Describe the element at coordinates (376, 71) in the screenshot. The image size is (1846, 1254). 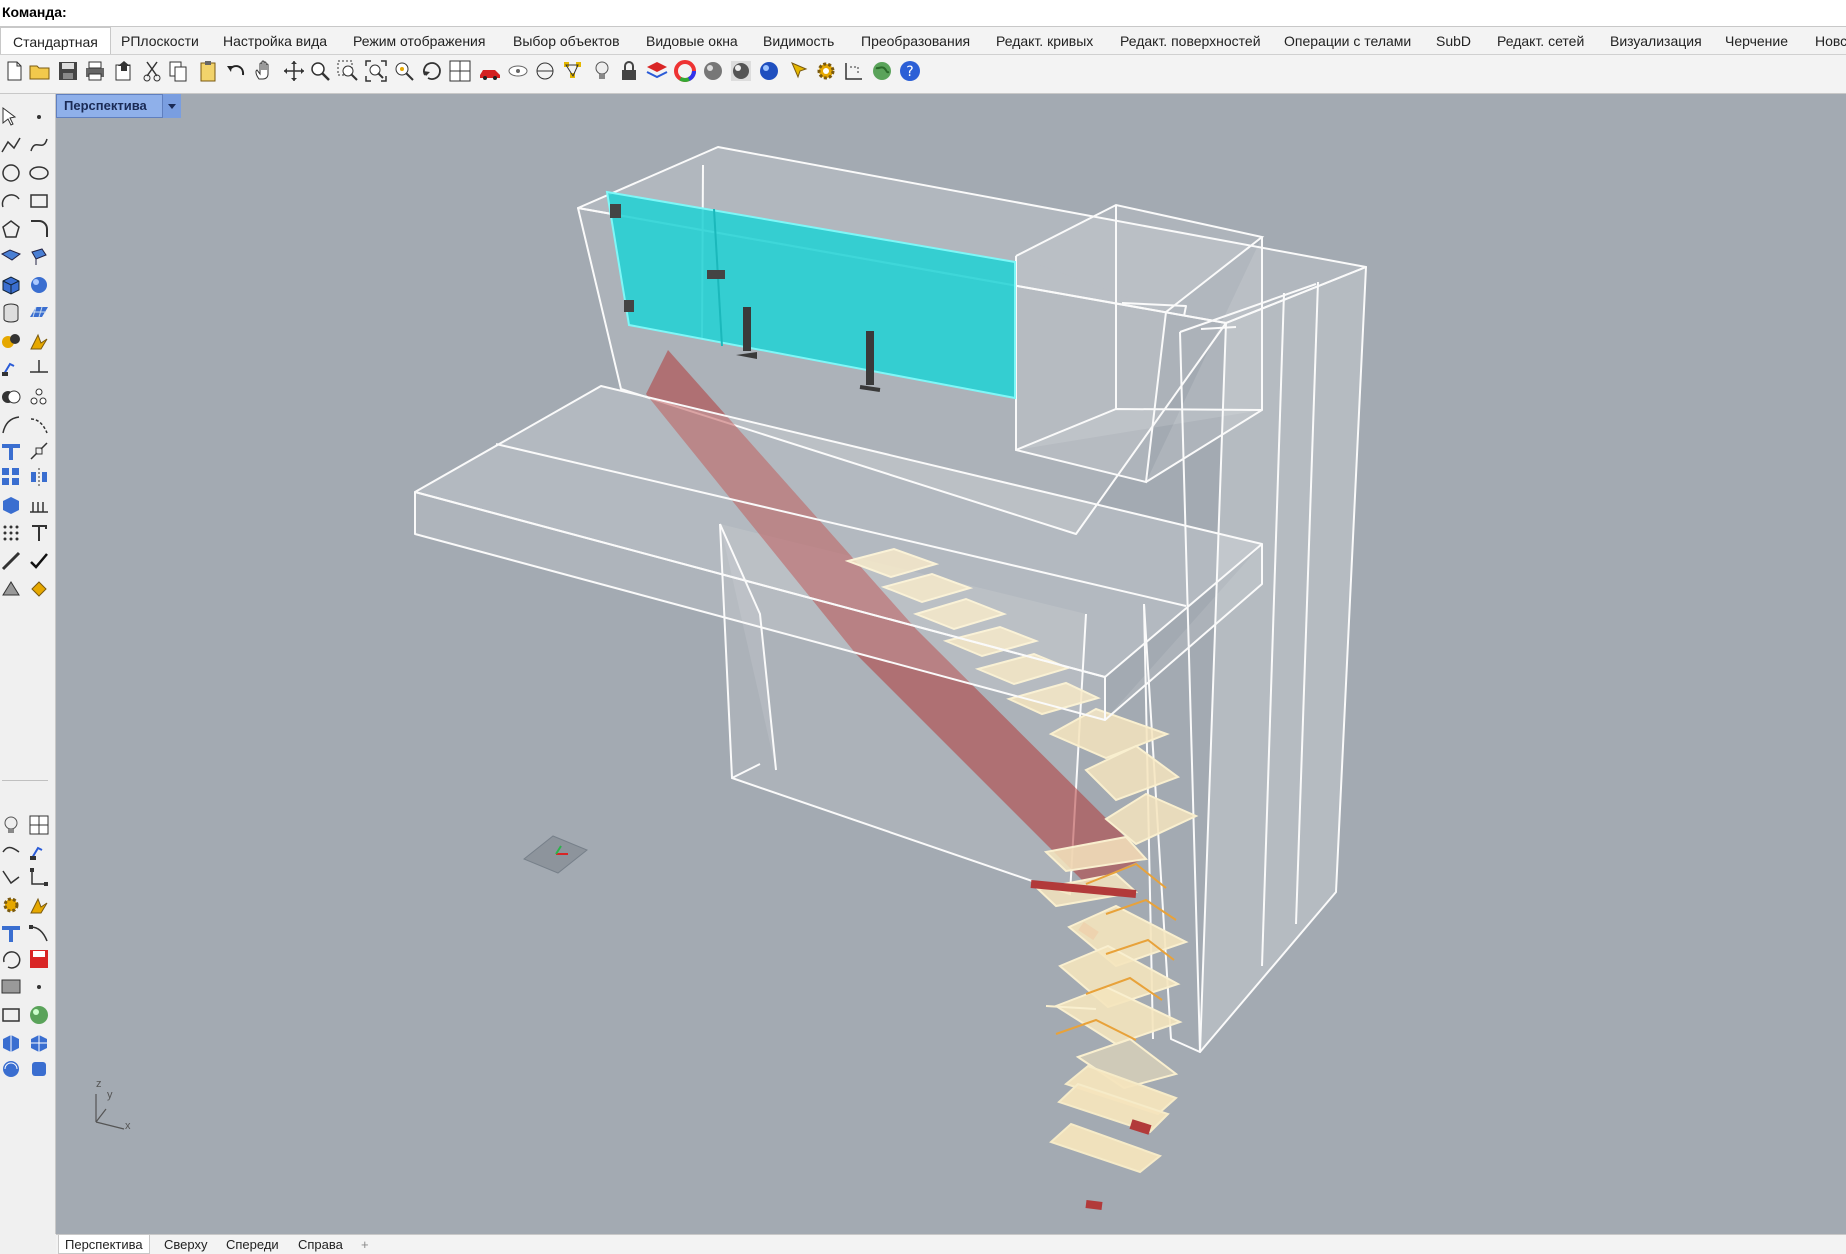
I see `zoom-extents-icon` at that location.